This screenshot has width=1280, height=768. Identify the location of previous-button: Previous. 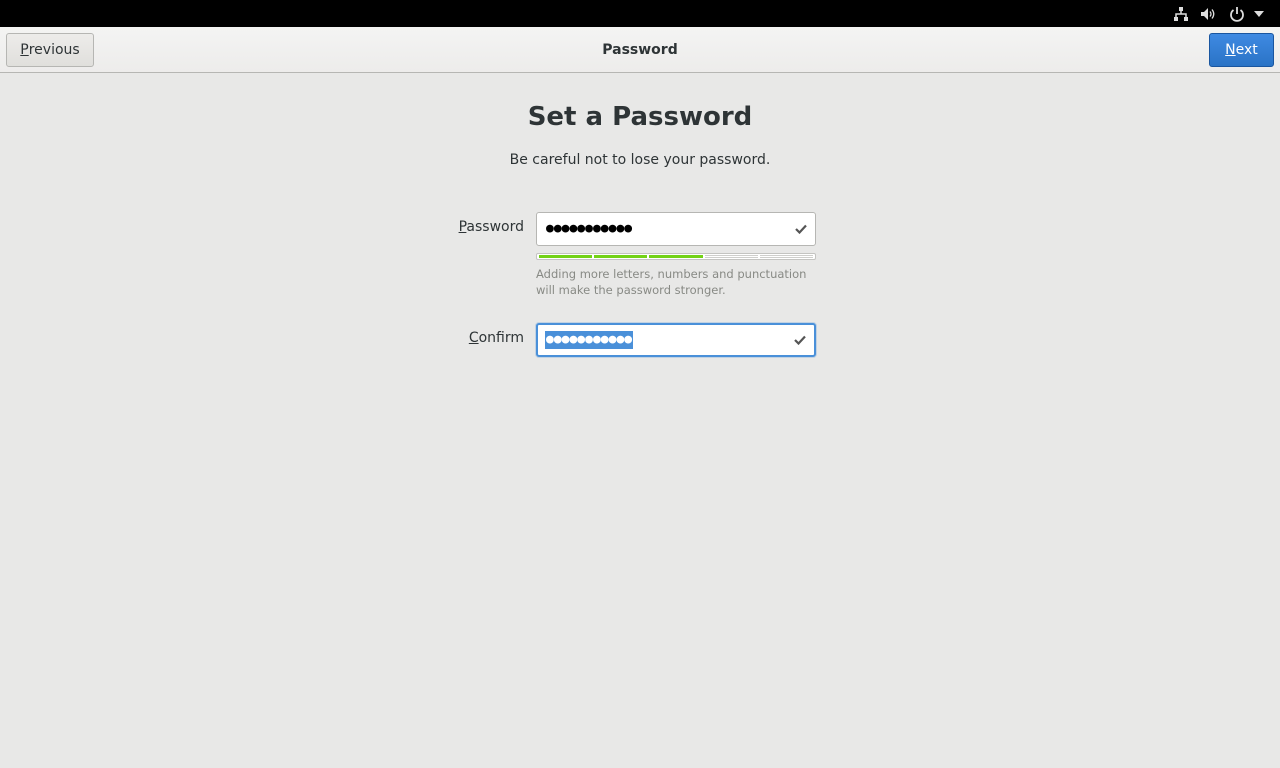
(50, 50).